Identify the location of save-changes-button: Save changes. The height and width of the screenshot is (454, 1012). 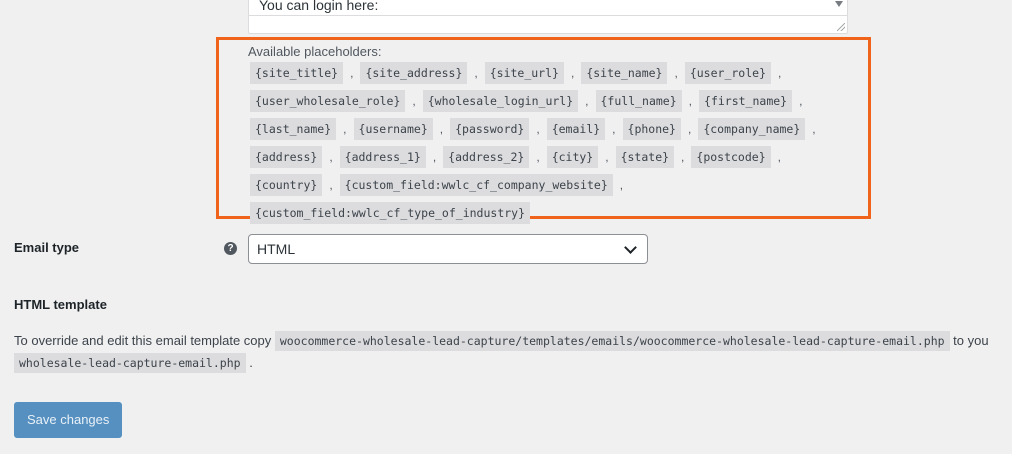
(68, 420).